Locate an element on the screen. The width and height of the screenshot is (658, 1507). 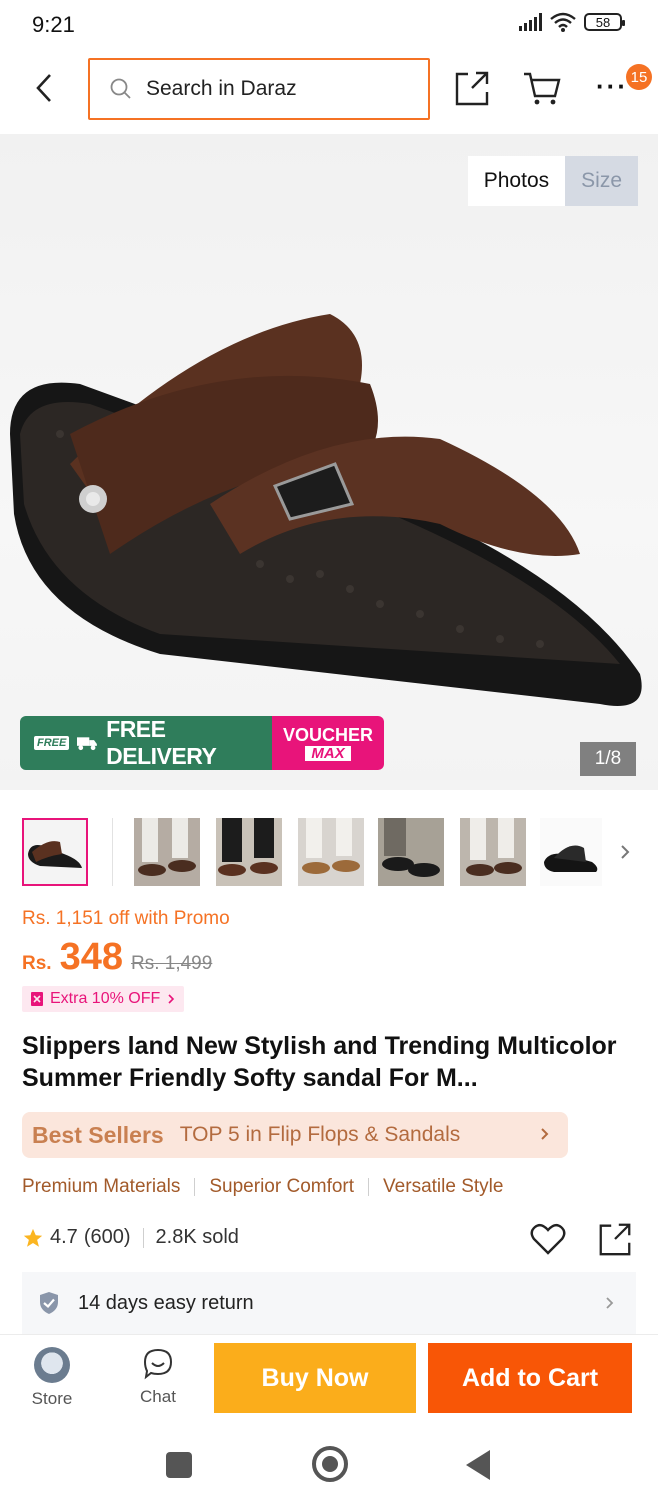
buy-now-button: Buy Now is located at coordinates (315, 1378).